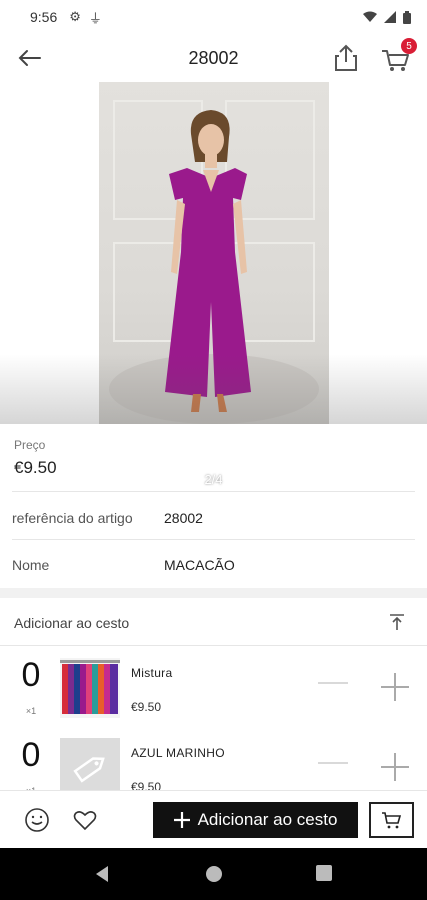 The width and height of the screenshot is (427, 900). I want to click on view-cart-button, so click(391, 820).